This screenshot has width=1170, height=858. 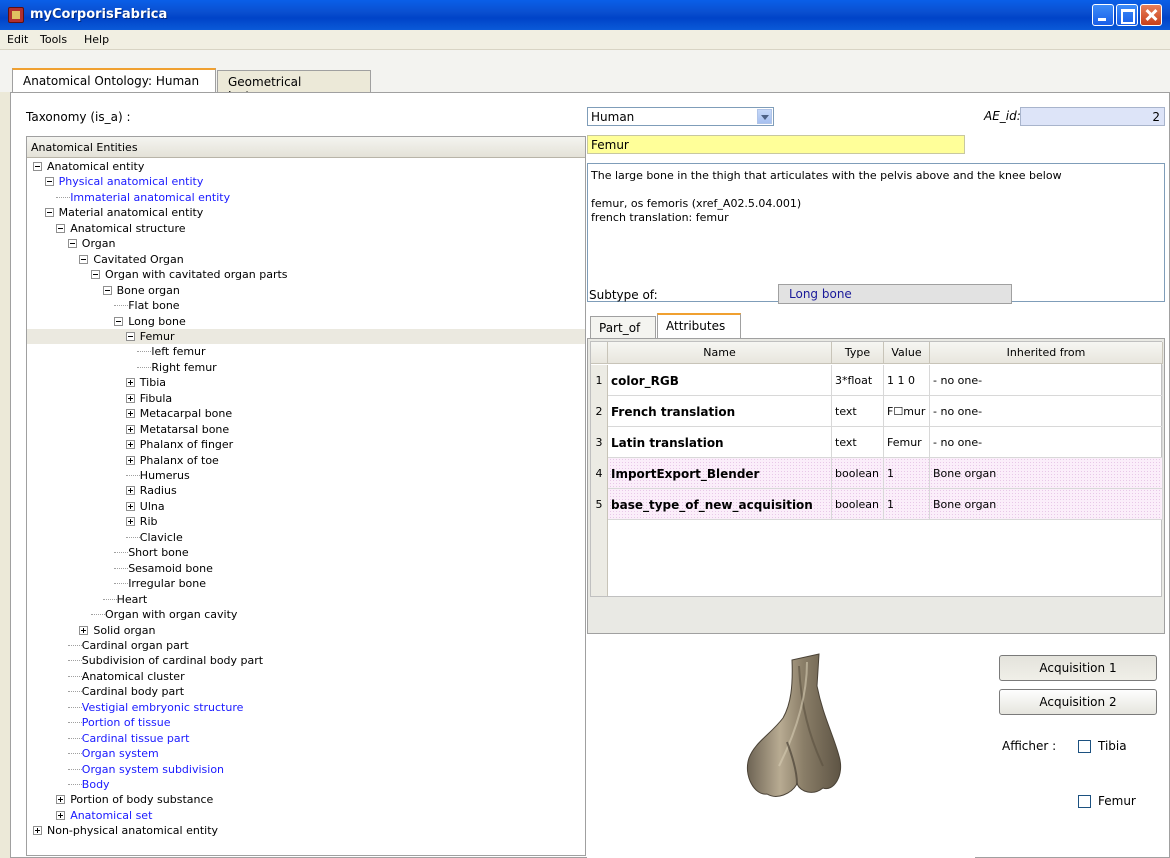 I want to click on tree-item: Organ system, so click(x=93, y=753).